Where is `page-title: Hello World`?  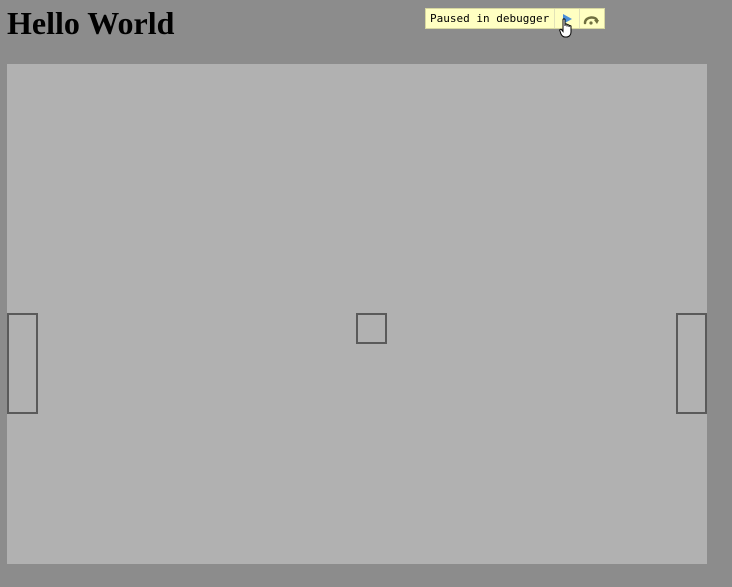
page-title: Hello World is located at coordinates (91, 23).